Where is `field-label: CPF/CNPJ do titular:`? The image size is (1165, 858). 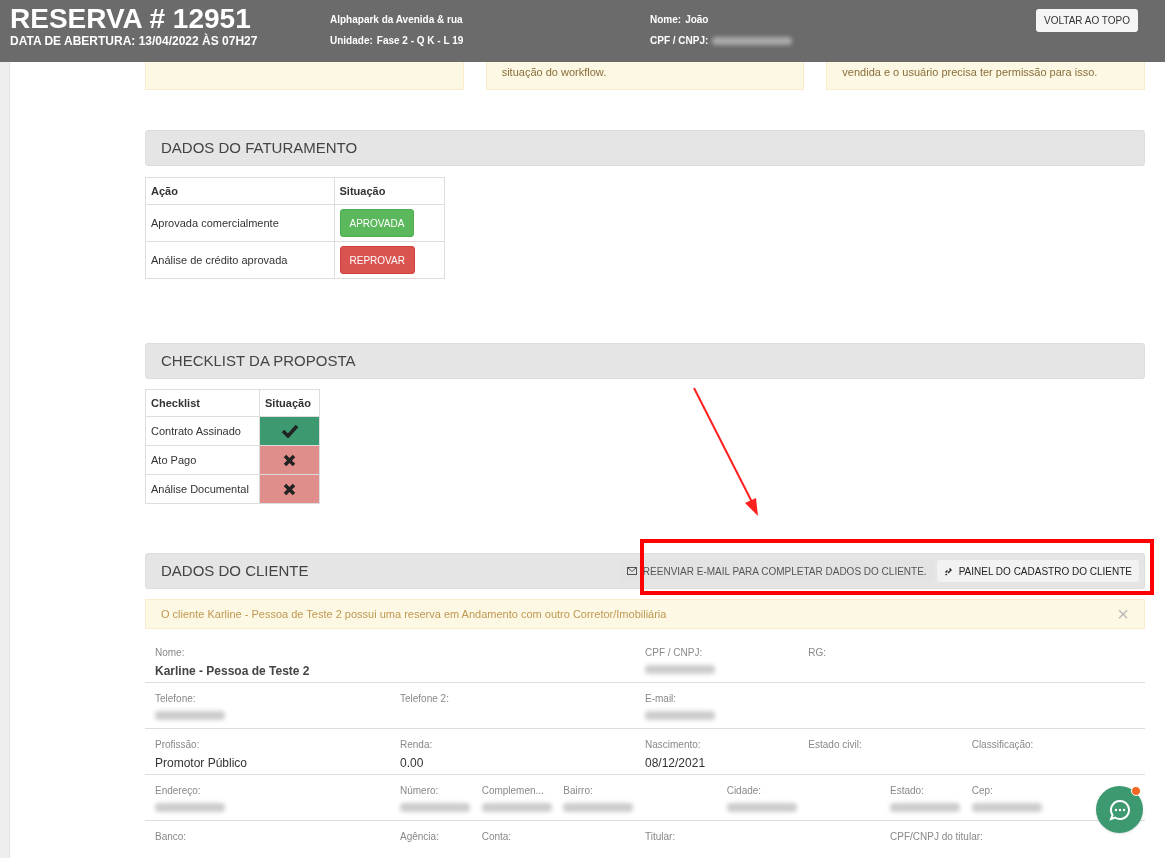 field-label: CPF/CNPJ do titular: is located at coordinates (937, 837).